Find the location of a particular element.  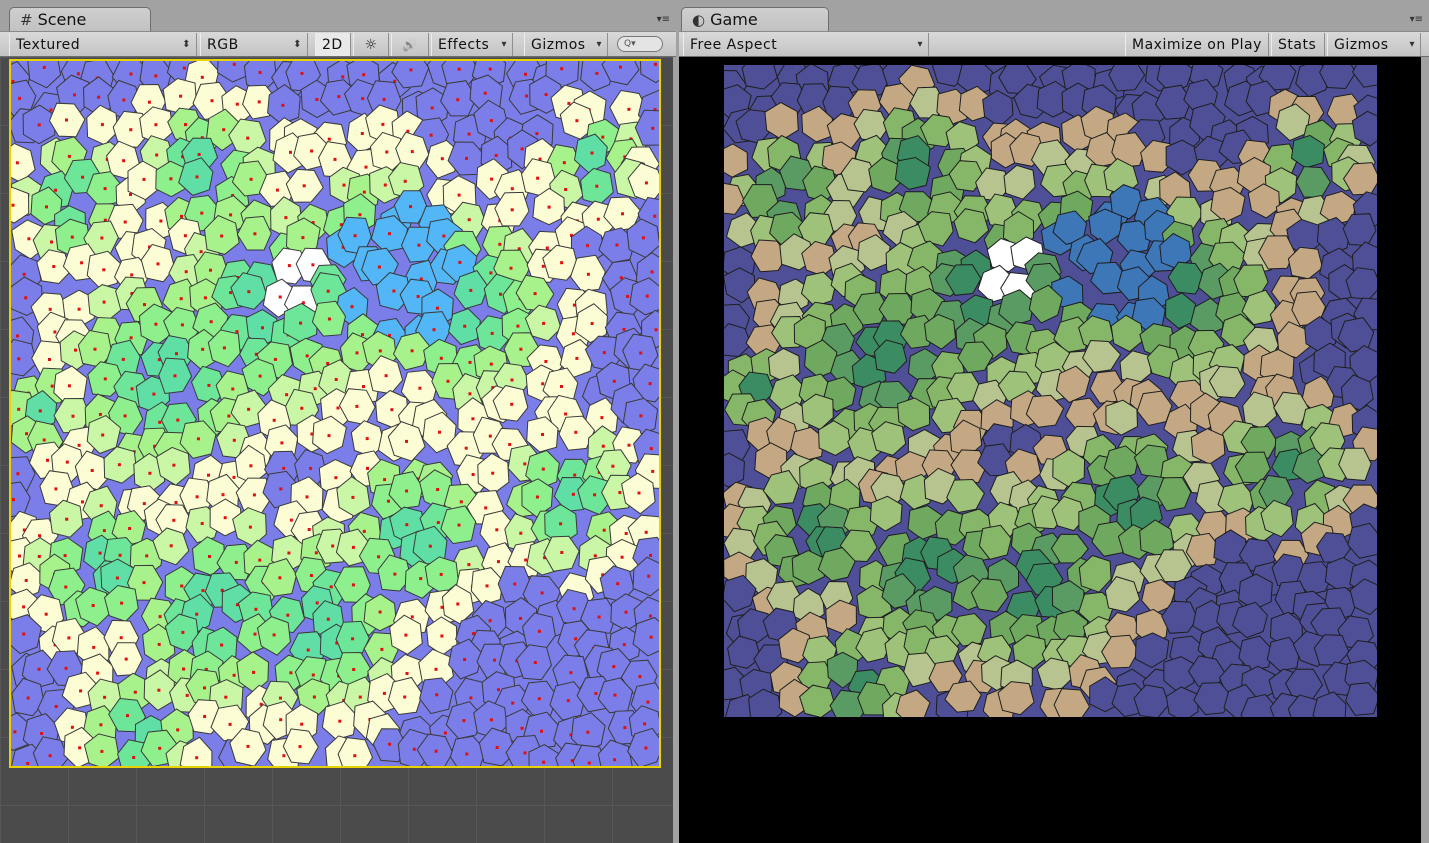

render-mode-dropdown: RGB ⬍ is located at coordinates (254, 44).